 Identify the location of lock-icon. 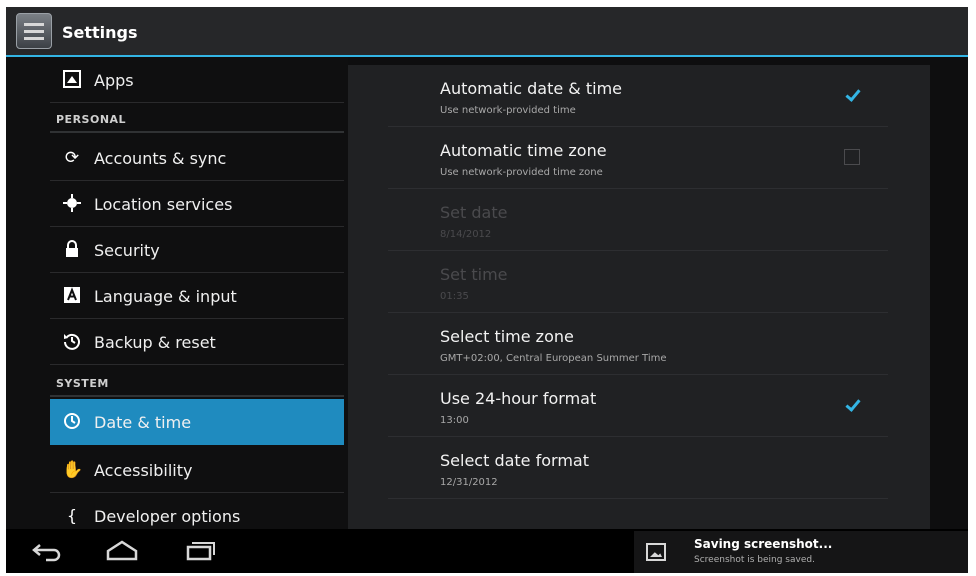
(72, 250).